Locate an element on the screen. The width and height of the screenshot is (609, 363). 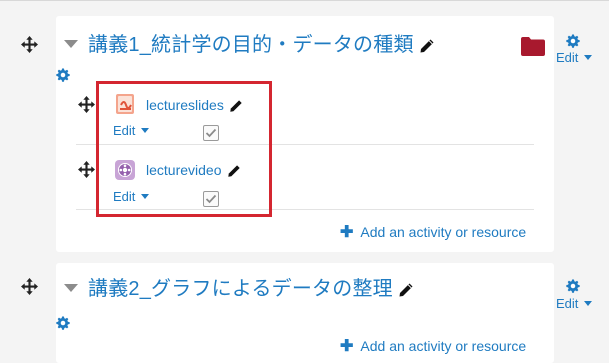
section-1-title: 講義1_統計学の目的・データの種類 is located at coordinates (249, 45).